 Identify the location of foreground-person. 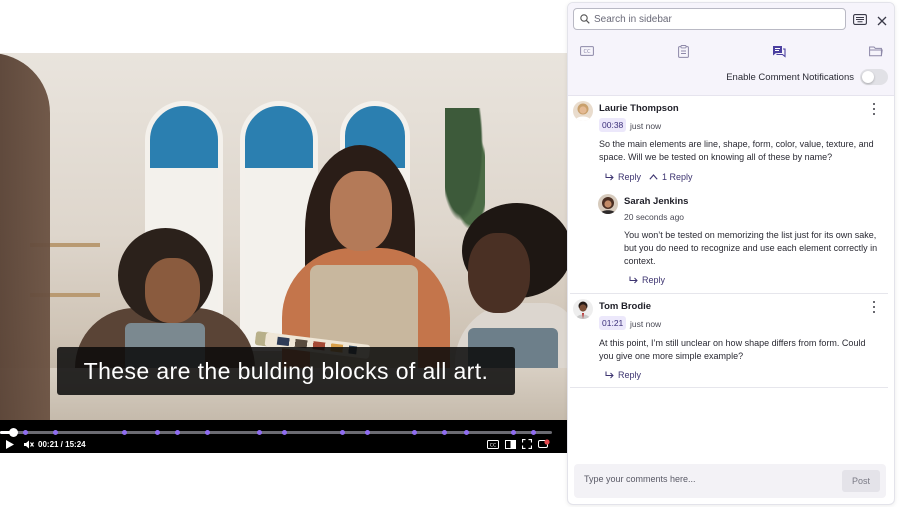
(25, 253).